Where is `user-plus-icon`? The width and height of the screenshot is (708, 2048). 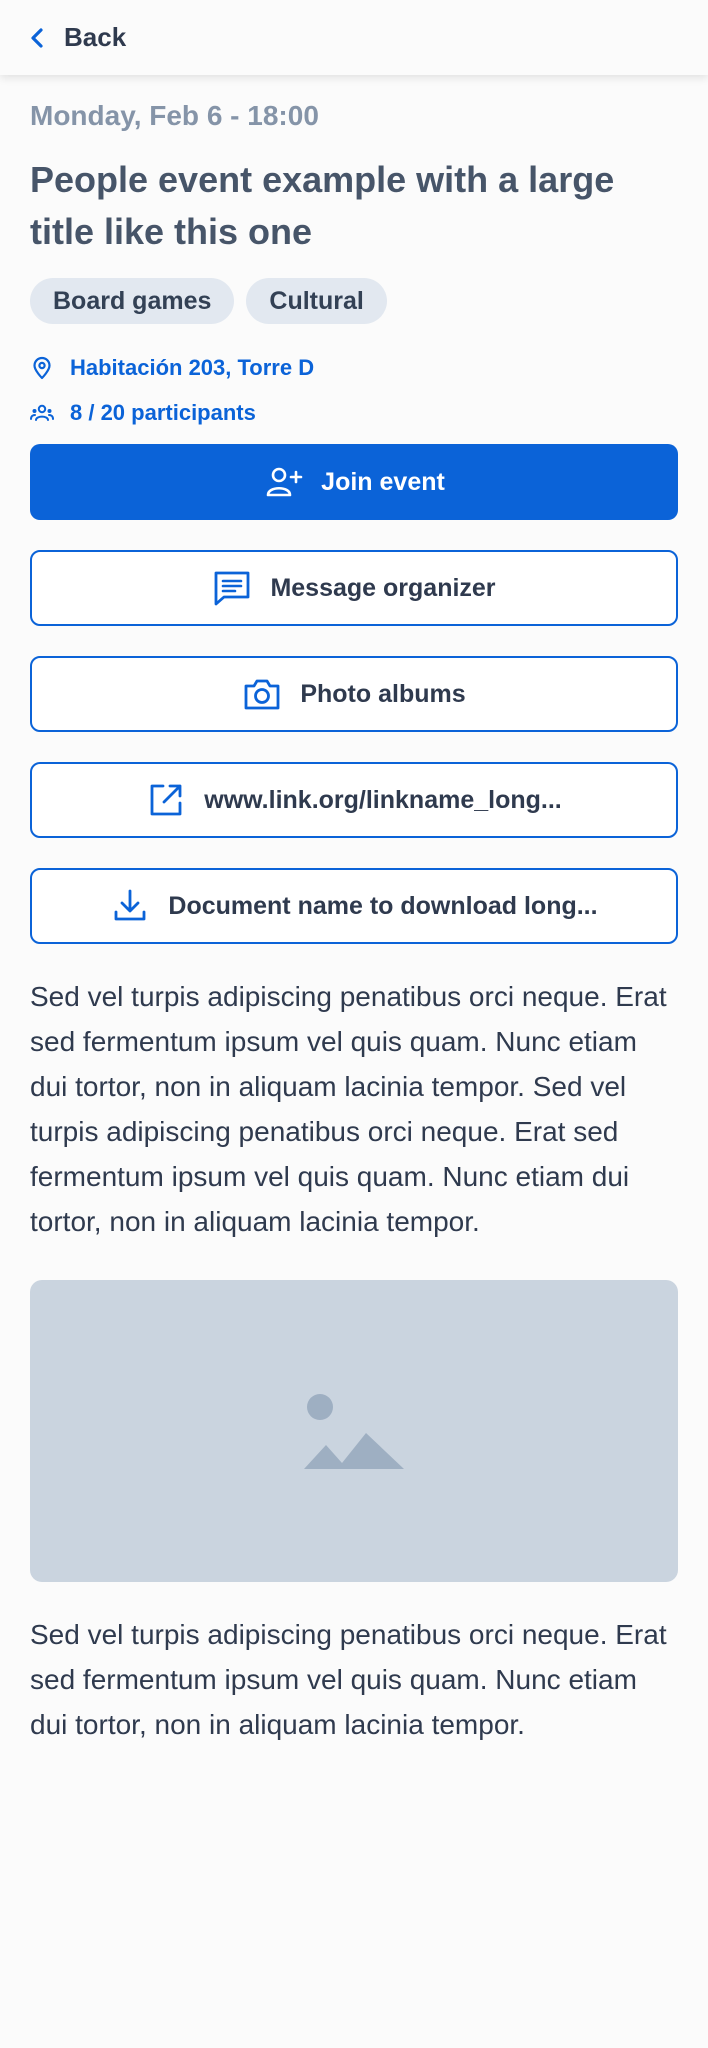 user-plus-icon is located at coordinates (284, 482).